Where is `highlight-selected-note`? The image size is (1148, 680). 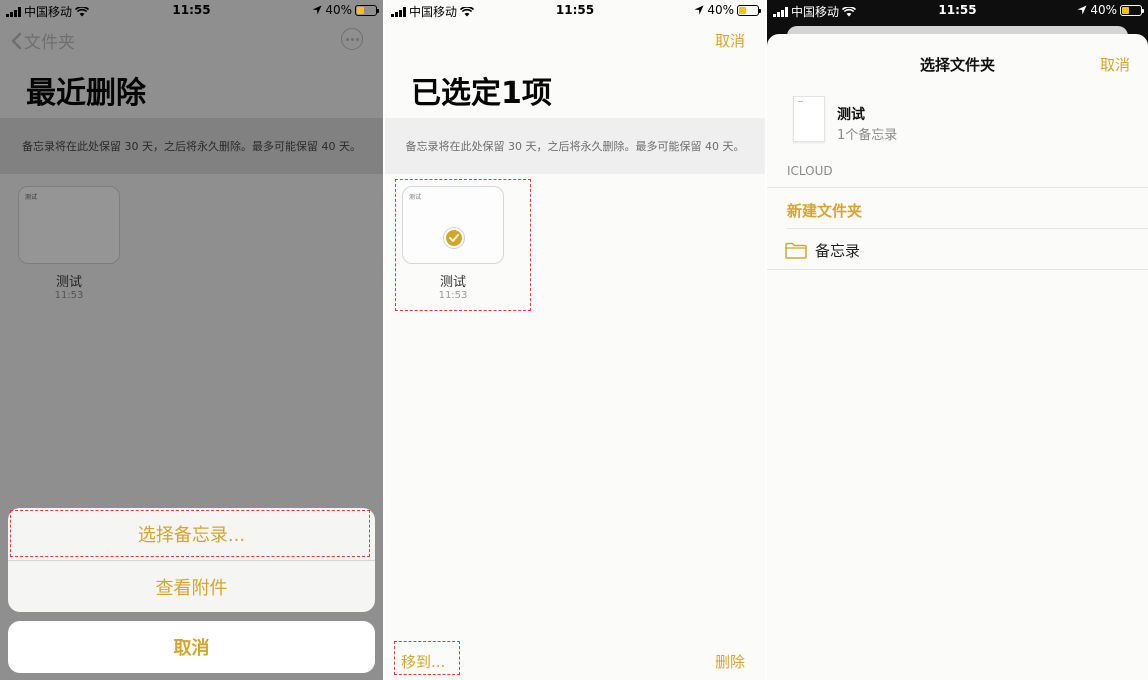
highlight-selected-note is located at coordinates (463, 245).